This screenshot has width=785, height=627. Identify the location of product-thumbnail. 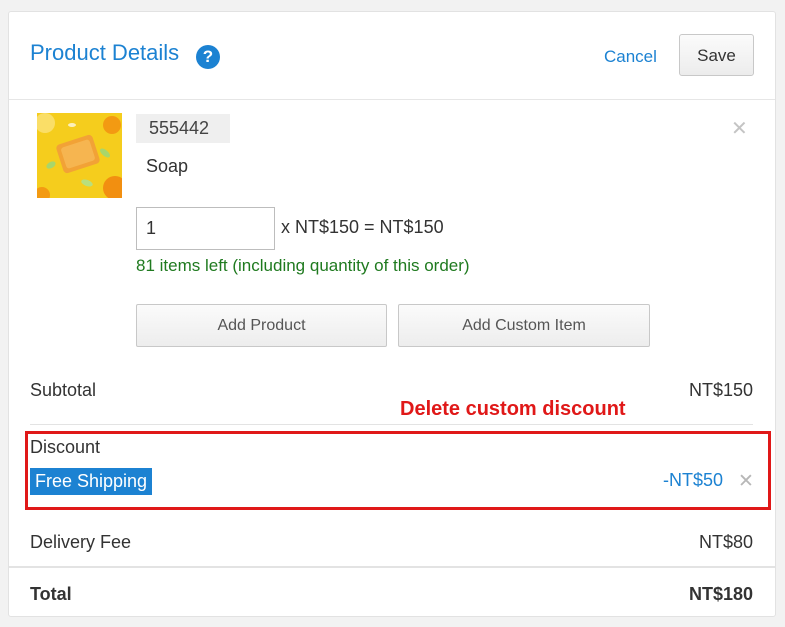
(79, 155).